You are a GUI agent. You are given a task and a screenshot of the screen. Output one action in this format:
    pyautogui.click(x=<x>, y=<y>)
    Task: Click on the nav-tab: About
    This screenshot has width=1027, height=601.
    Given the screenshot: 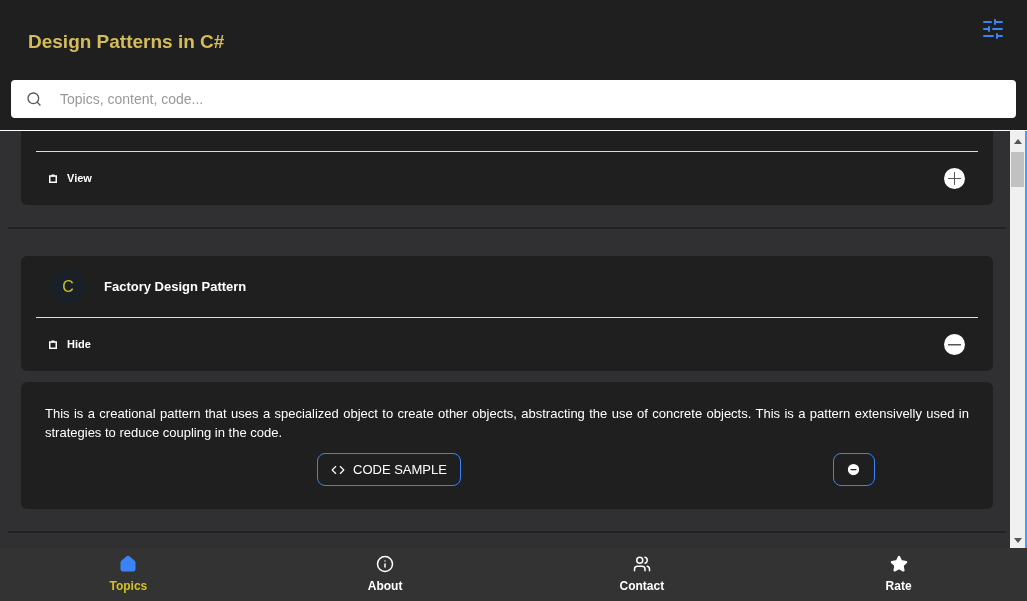 What is the action you would take?
    pyautogui.click(x=385, y=574)
    